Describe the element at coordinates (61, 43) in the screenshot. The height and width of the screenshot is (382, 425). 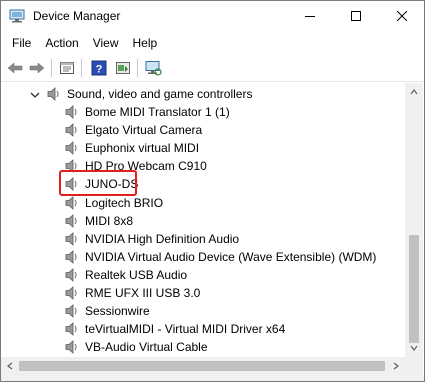
I see `menu-action: Action` at that location.